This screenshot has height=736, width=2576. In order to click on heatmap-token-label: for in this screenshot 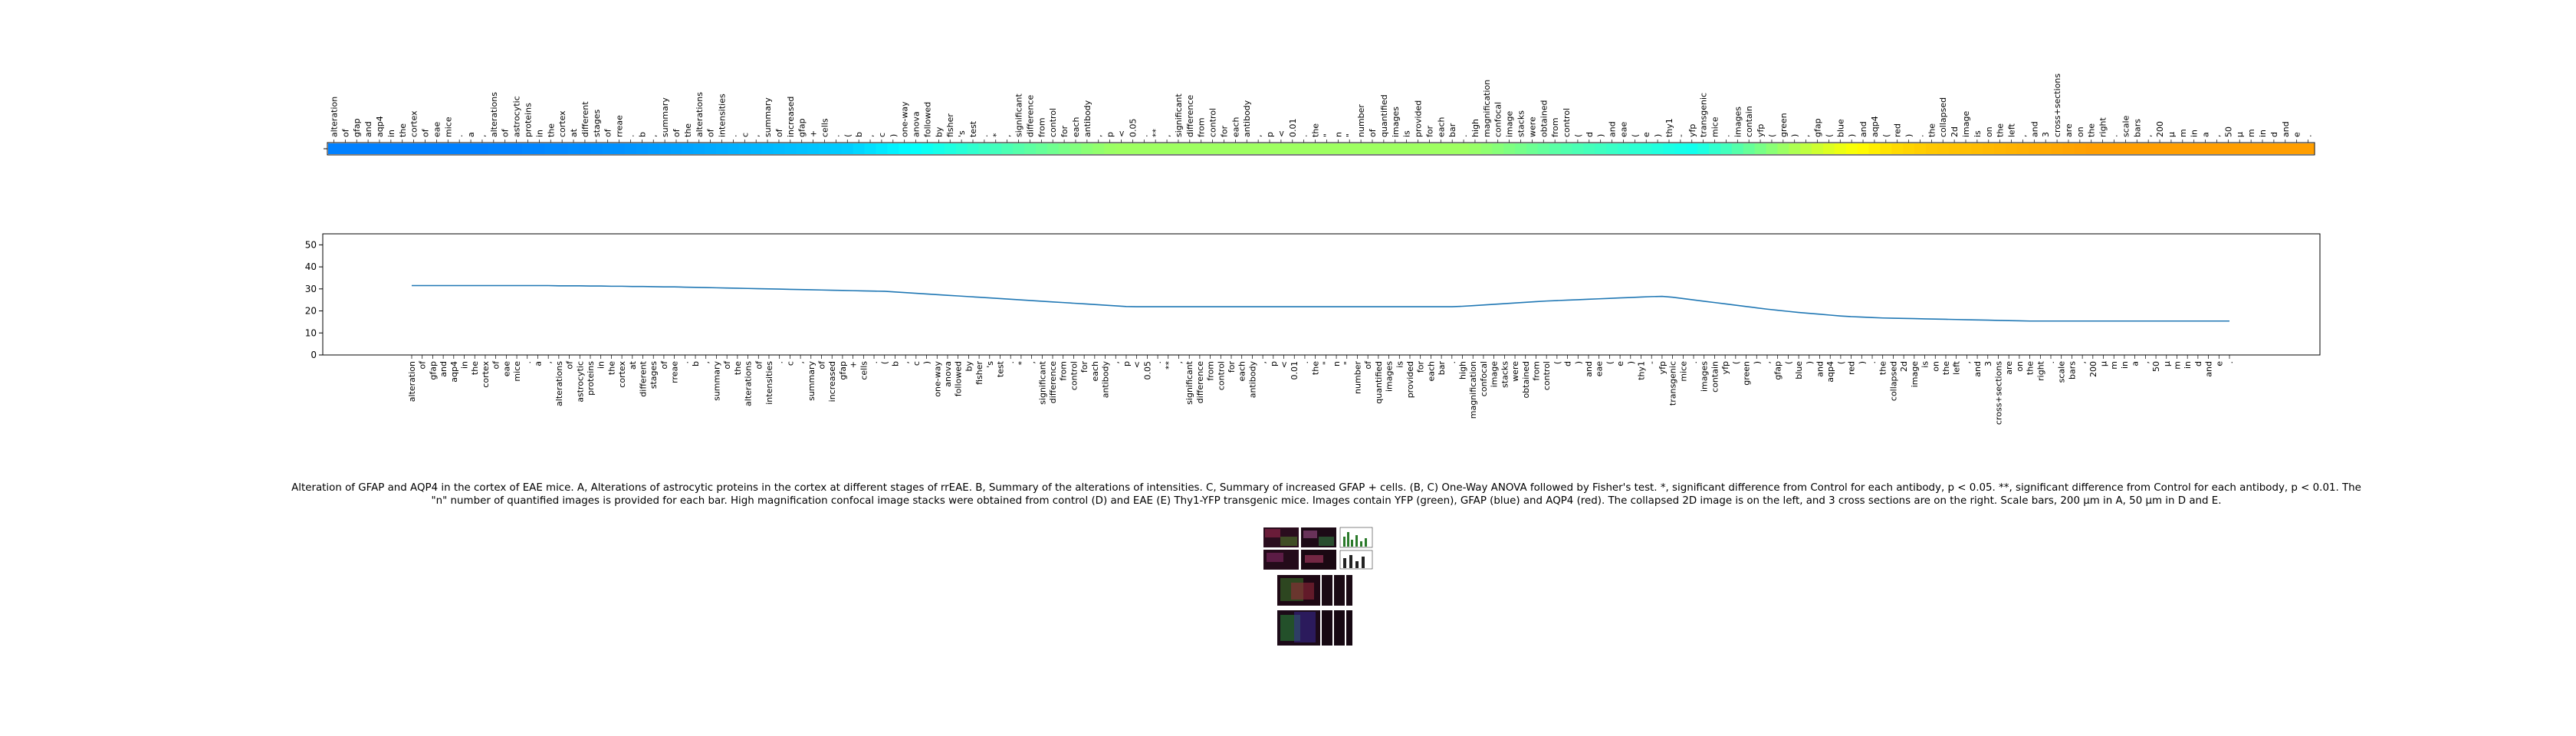, I will do `click(1429, 131)`.